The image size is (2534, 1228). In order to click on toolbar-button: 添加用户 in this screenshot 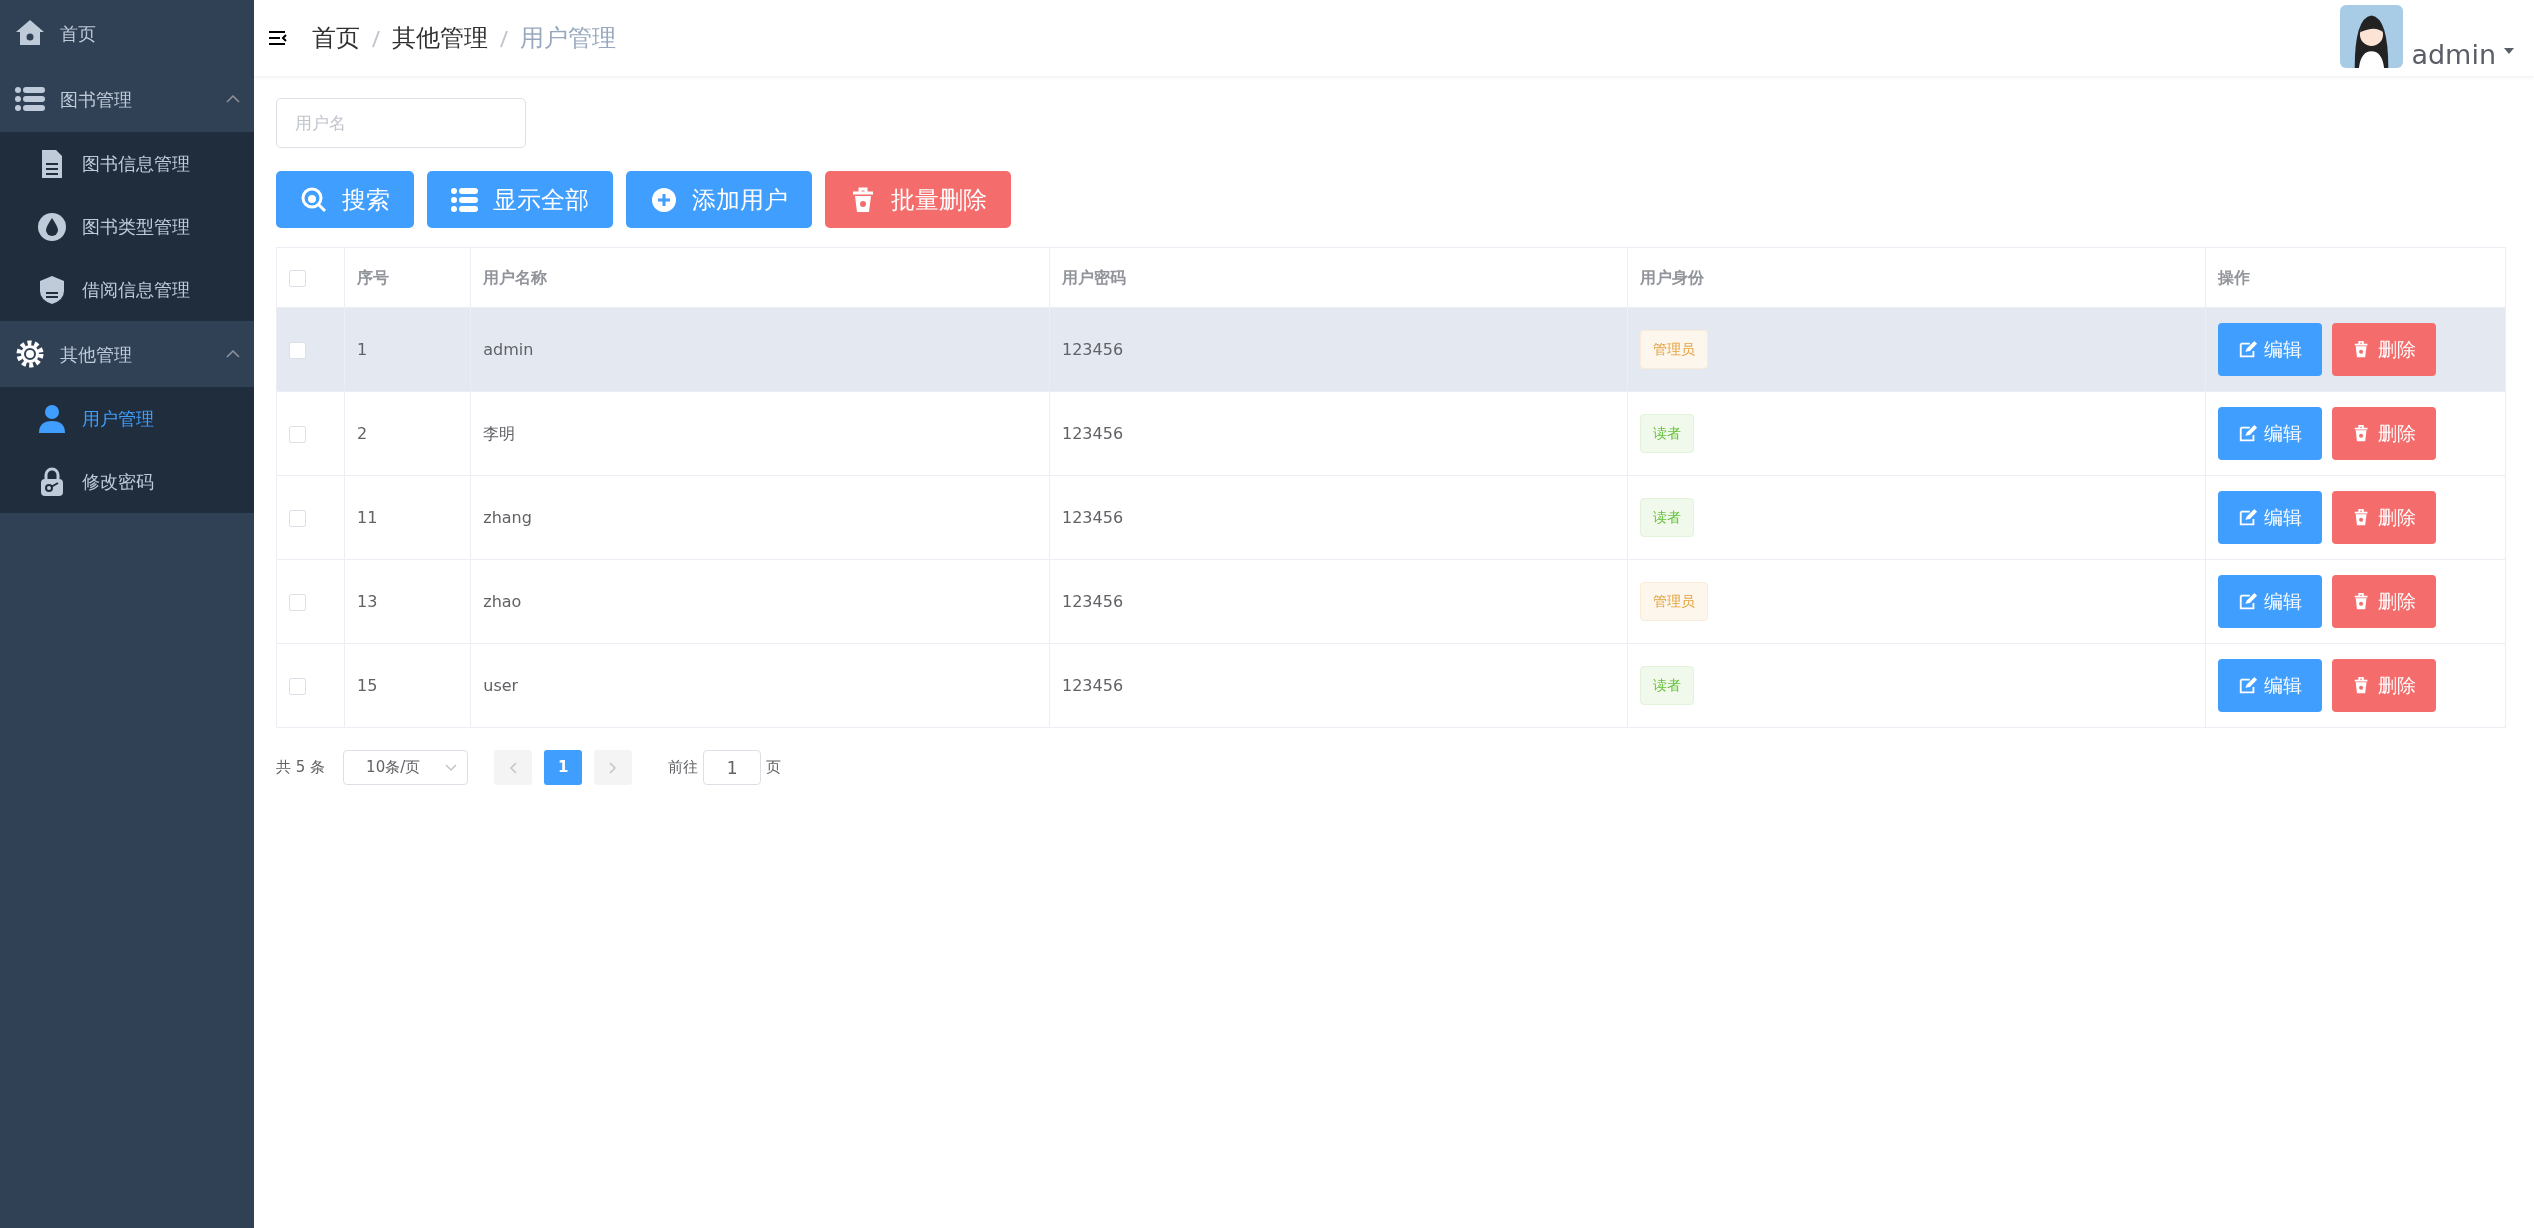, I will do `click(719, 199)`.